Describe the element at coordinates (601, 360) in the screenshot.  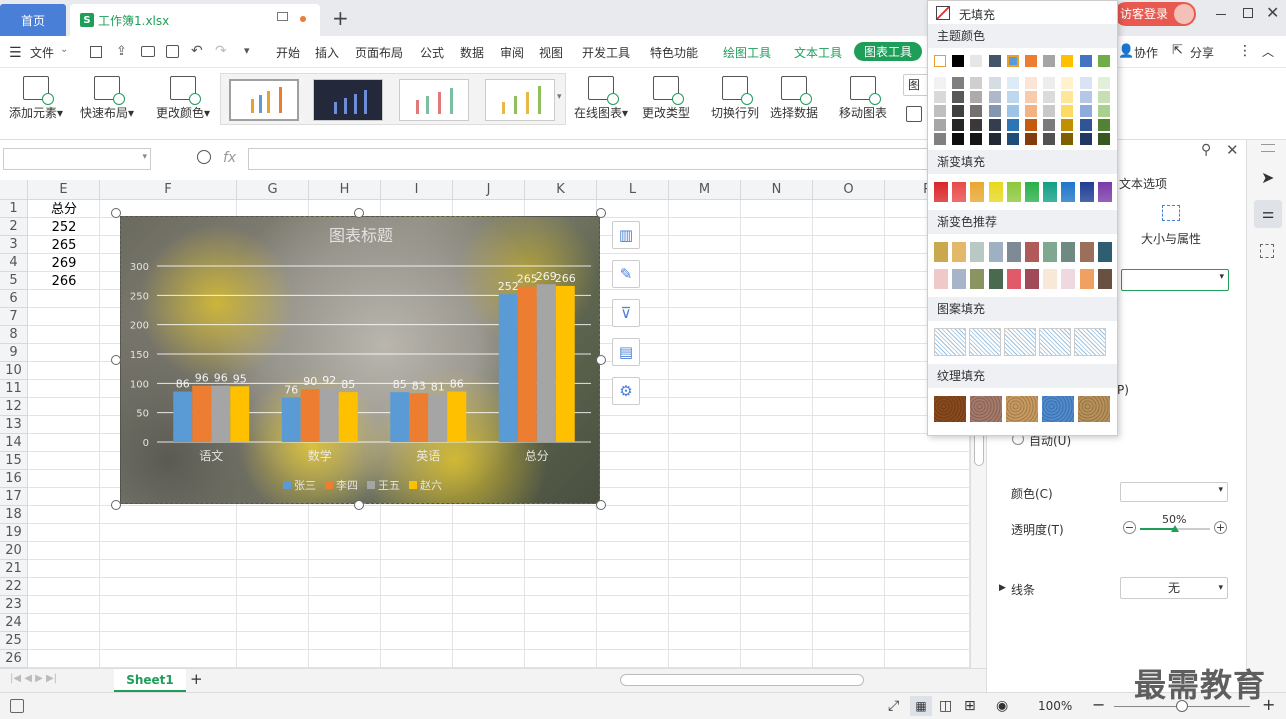
I see `resize-handle-mr` at that location.